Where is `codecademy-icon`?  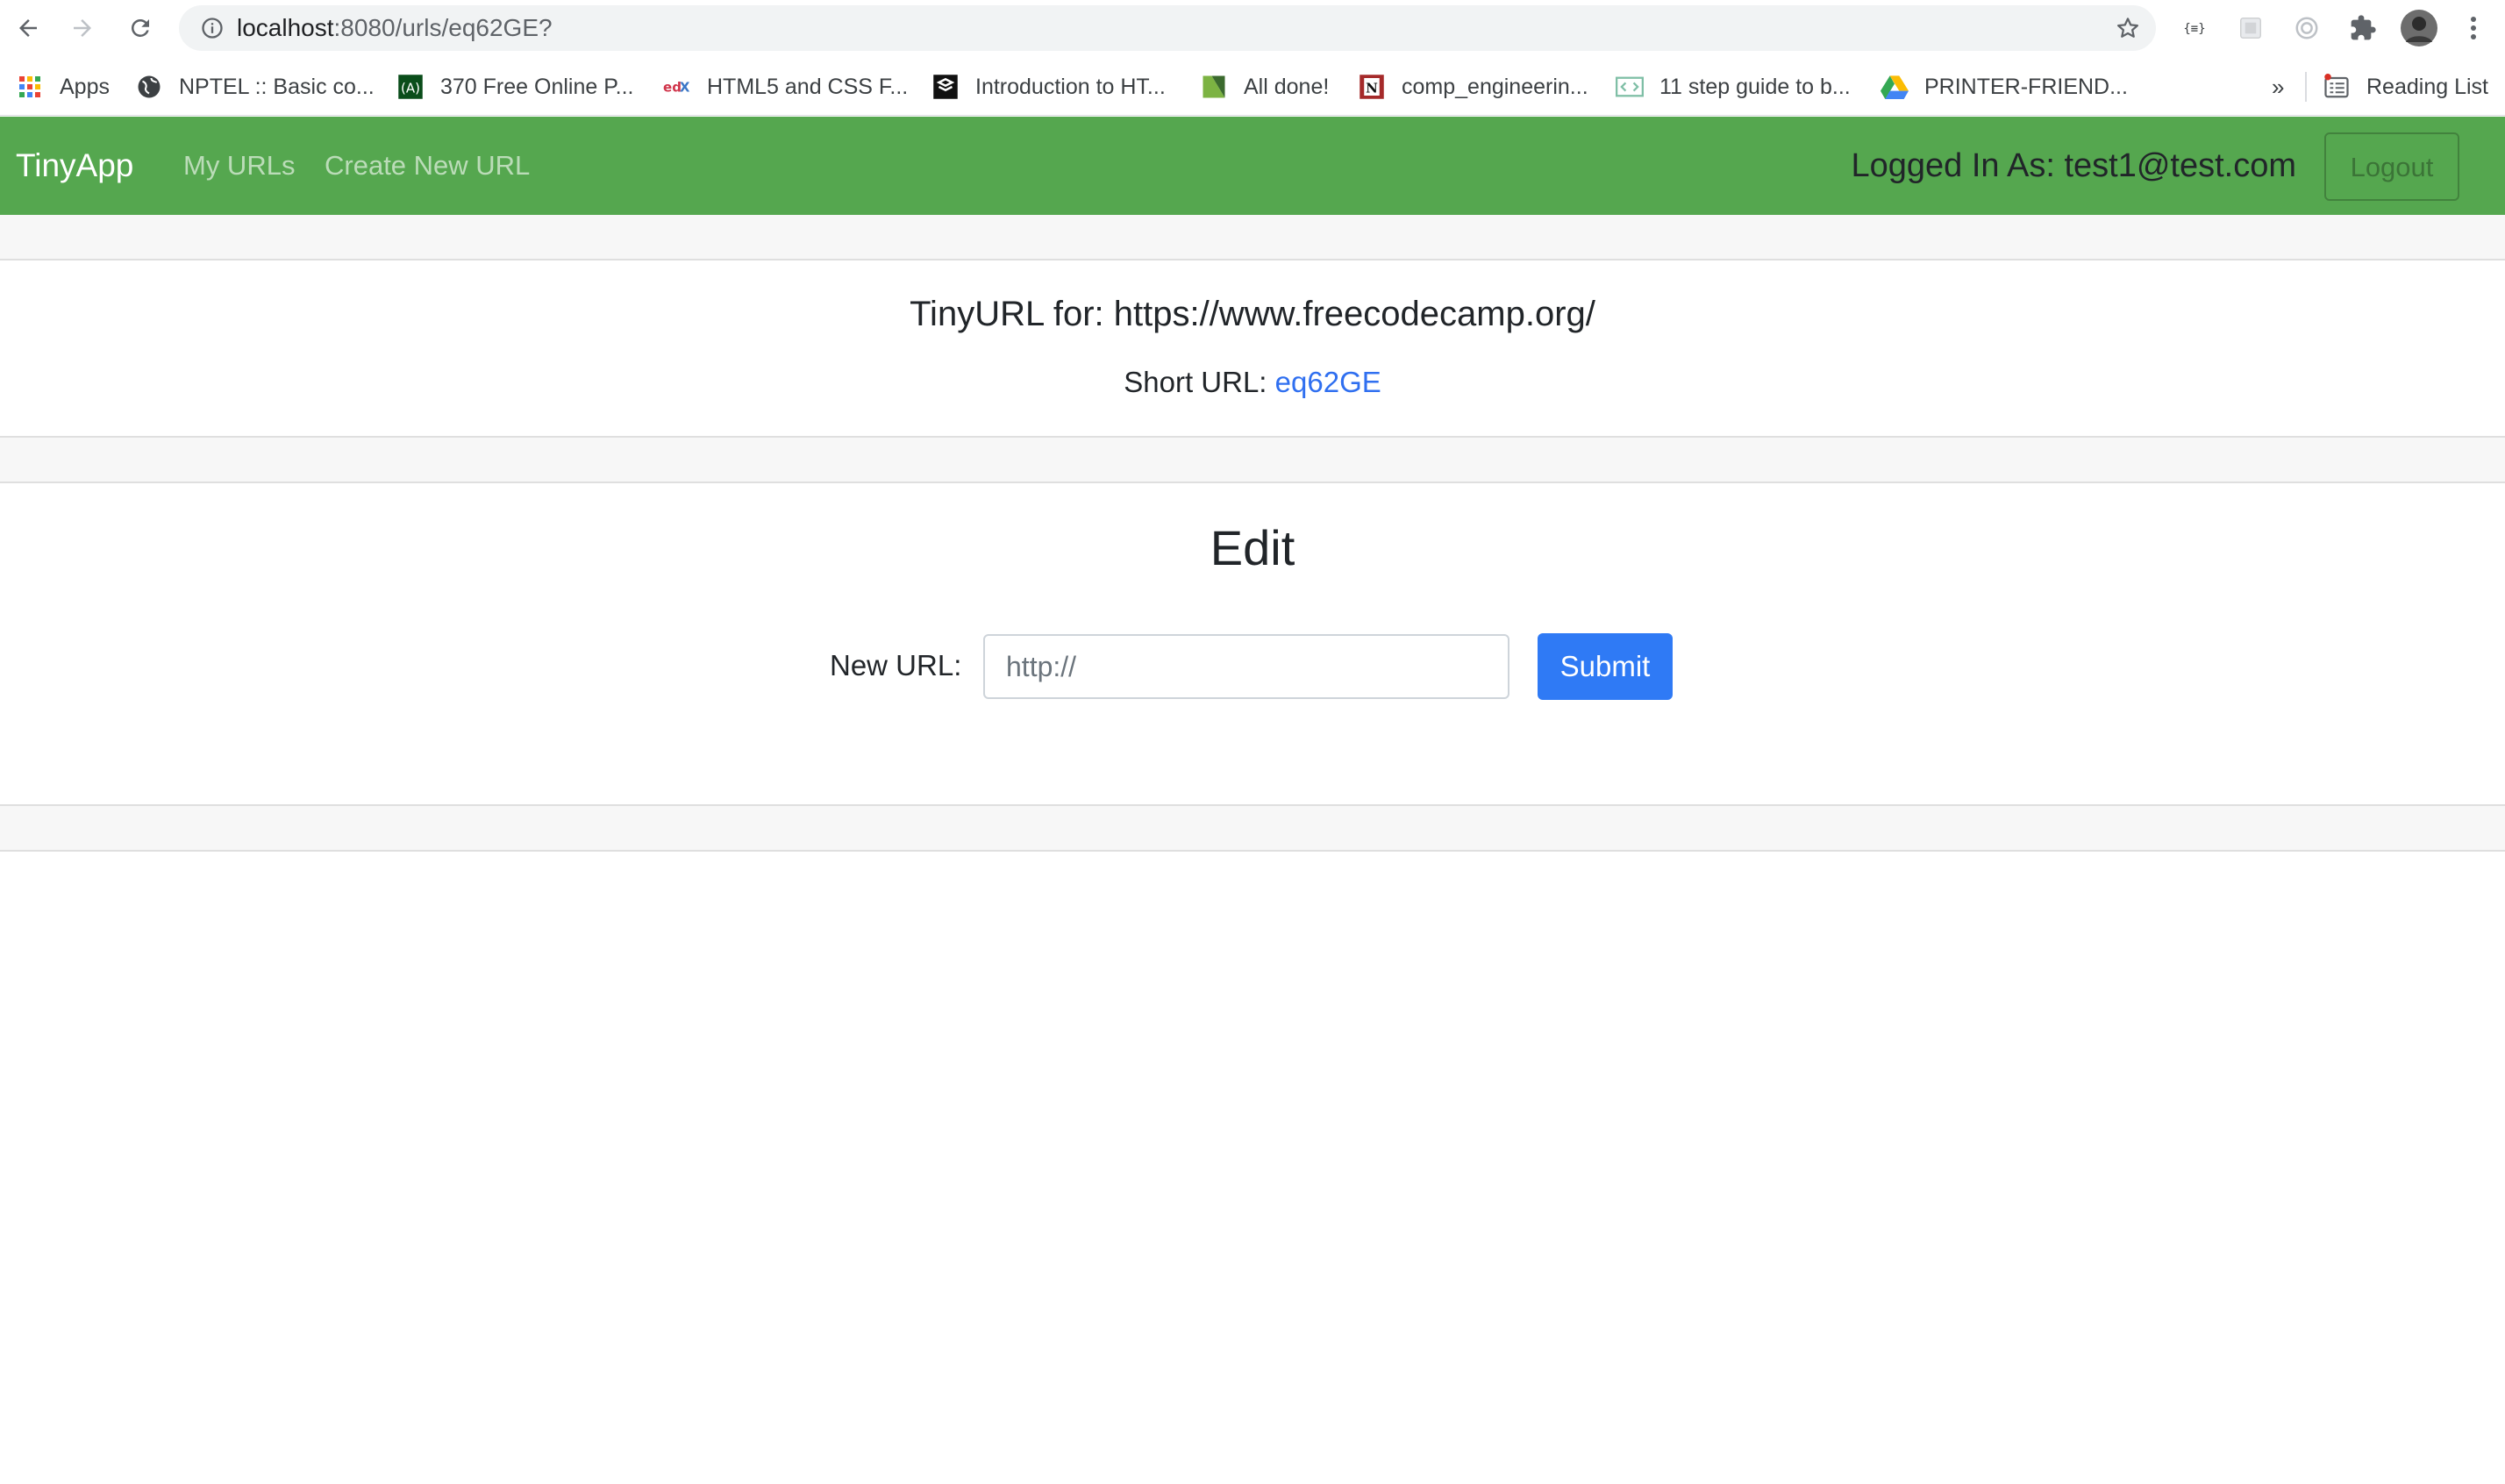 codecademy-icon is located at coordinates (945, 87).